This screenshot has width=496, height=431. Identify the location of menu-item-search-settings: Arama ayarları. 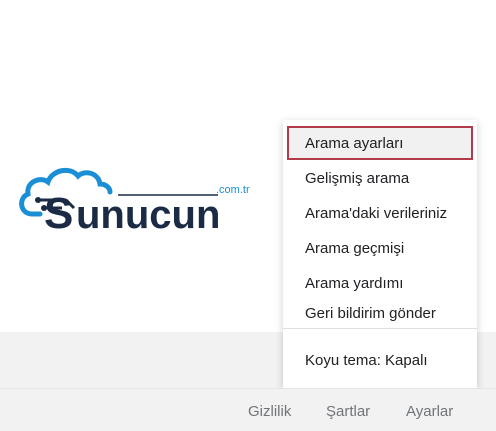
(380, 143).